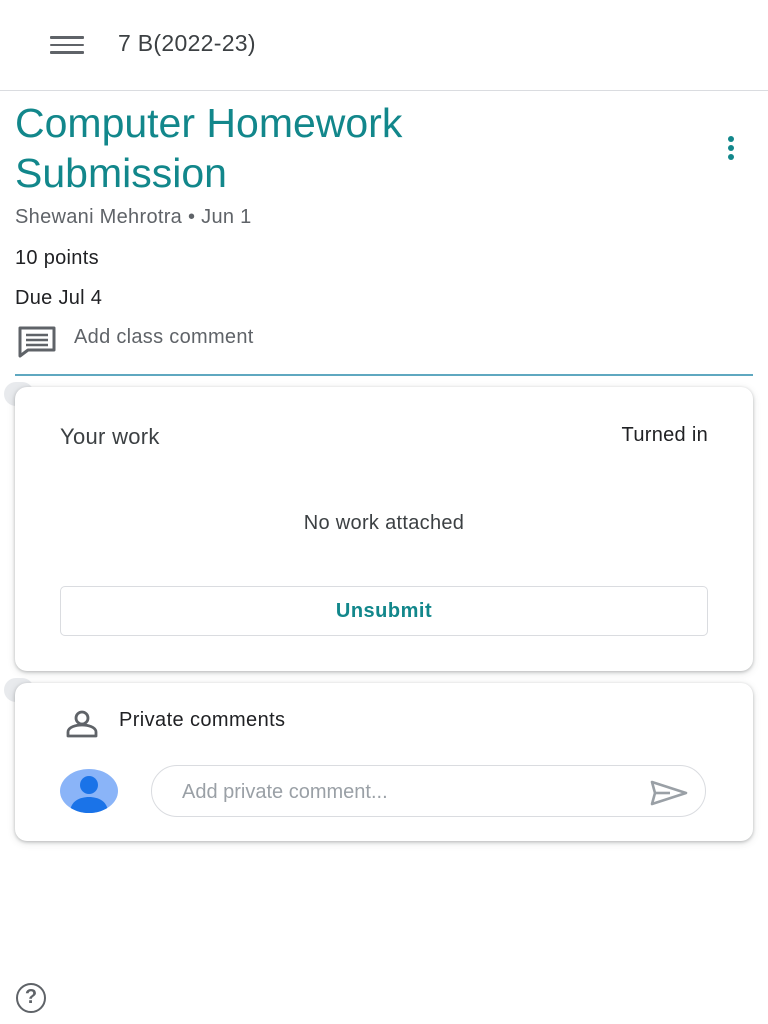 Image resolution: width=768 pixels, height=1024 pixels. What do you see at coordinates (110, 436) in the screenshot?
I see `your-work-title: Your work` at bounding box center [110, 436].